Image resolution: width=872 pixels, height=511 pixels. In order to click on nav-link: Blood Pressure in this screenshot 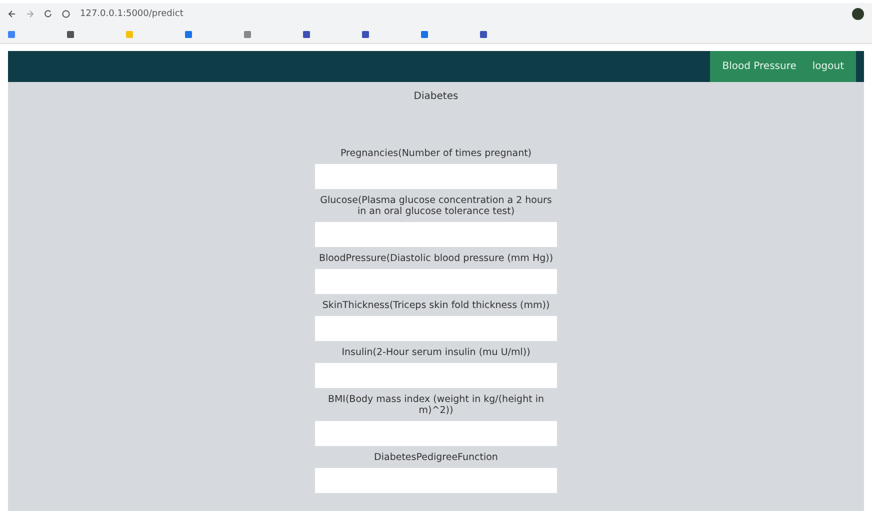, I will do `click(759, 66)`.